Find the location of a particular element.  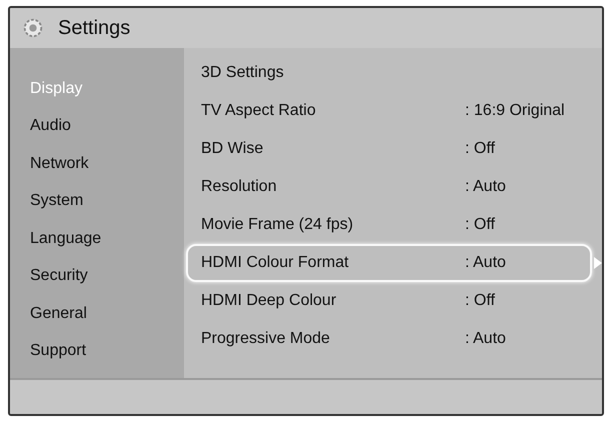

sidebar-item: Support is located at coordinates (97, 351).